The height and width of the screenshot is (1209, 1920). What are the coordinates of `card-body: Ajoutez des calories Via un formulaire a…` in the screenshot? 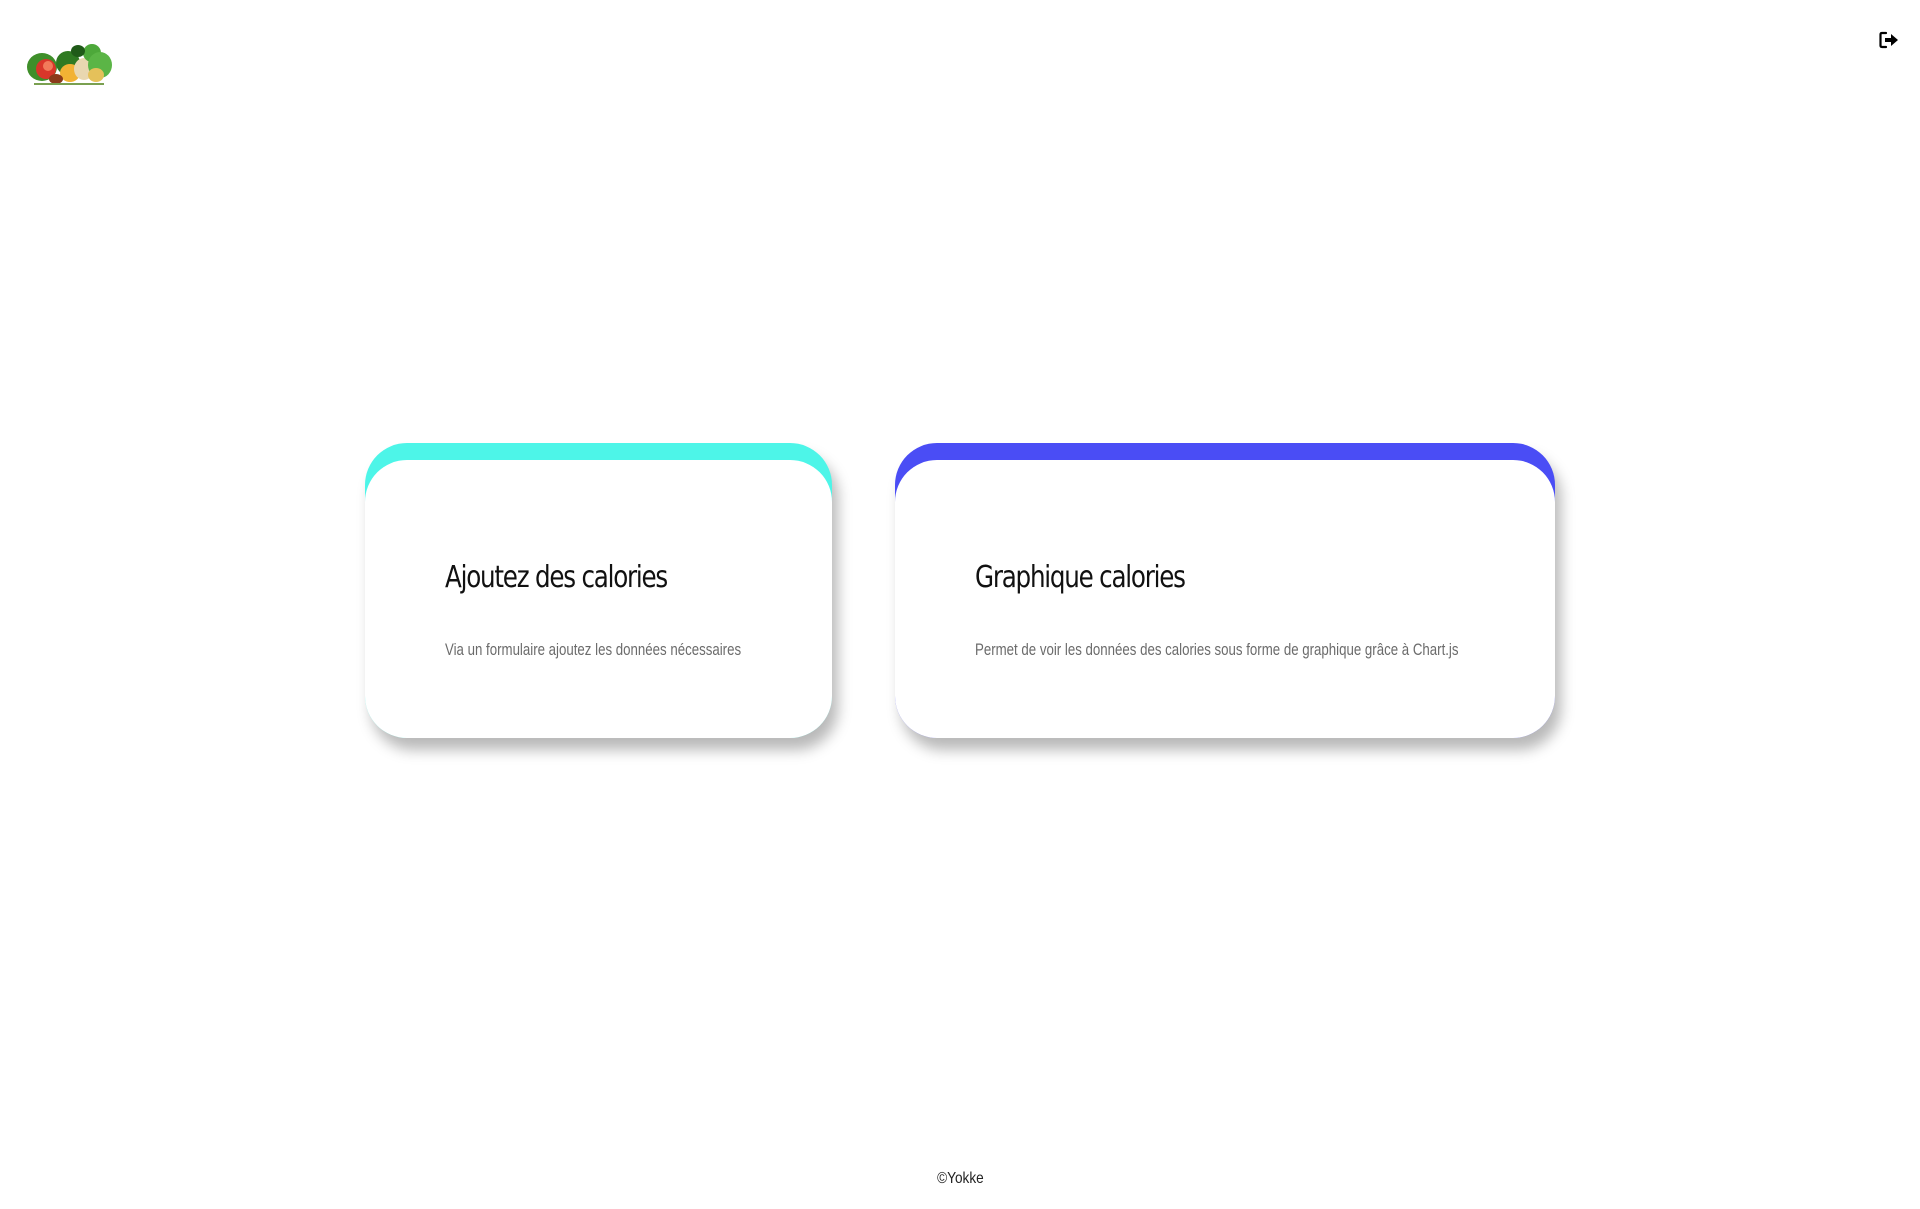 It's located at (598, 599).